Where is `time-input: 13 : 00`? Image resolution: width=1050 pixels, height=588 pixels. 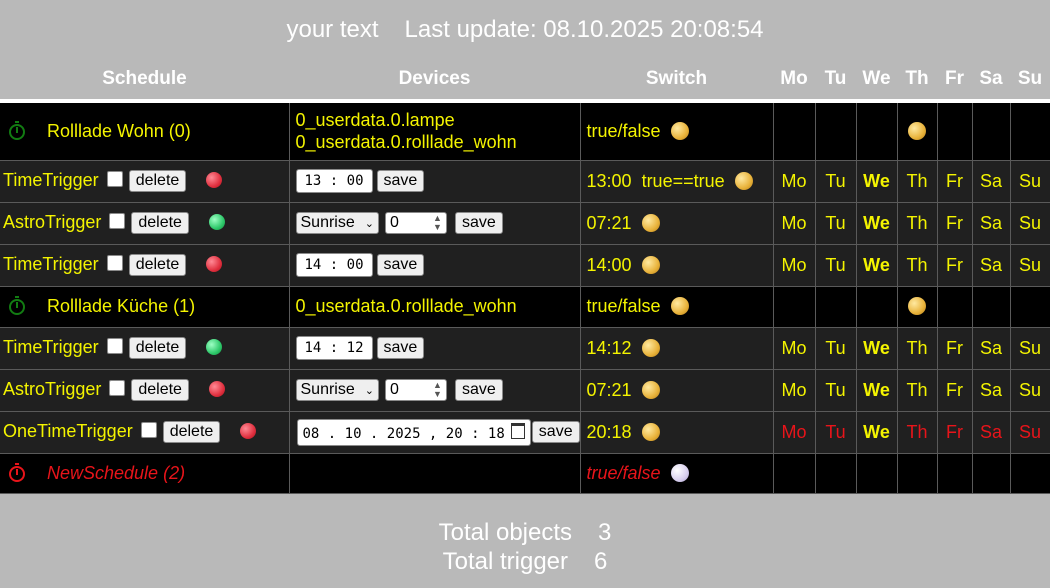
time-input: 13 : 00 is located at coordinates (334, 181).